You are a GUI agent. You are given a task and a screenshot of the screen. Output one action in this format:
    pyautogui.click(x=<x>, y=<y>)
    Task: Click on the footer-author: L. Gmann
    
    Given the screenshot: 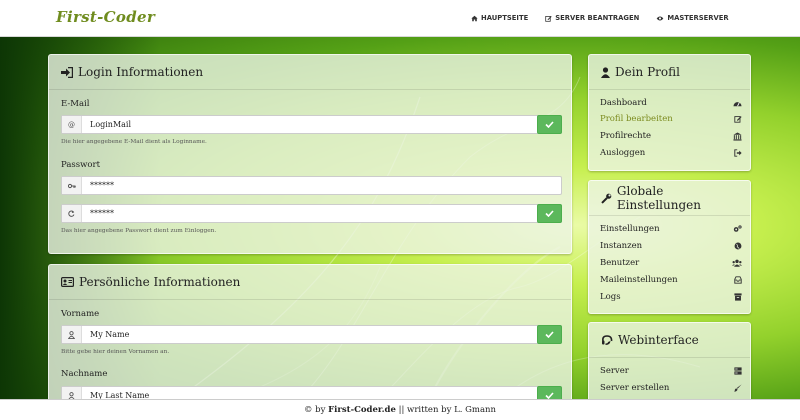 What is the action you would take?
    pyautogui.click(x=475, y=410)
    